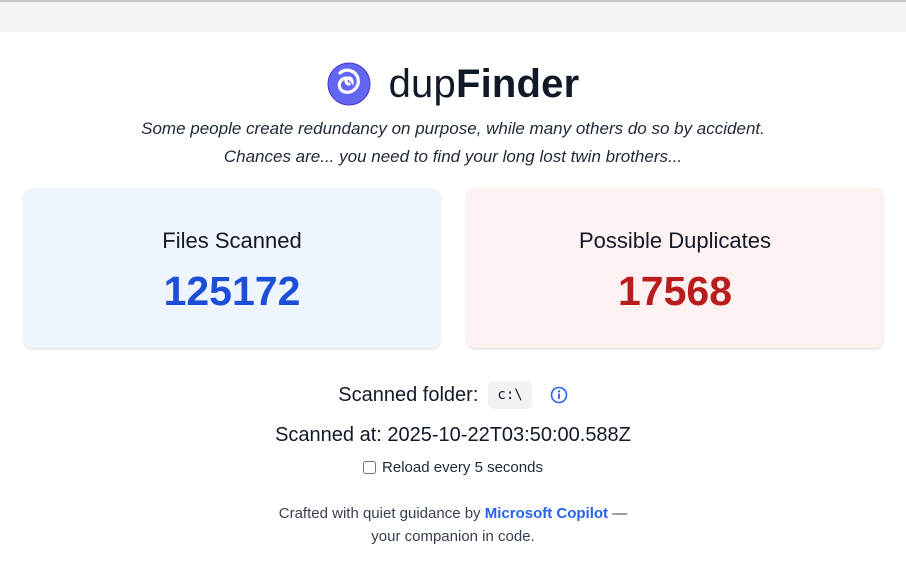 This screenshot has height=588, width=906. What do you see at coordinates (510, 395) in the screenshot?
I see `scanned-folder-path: c:\` at bounding box center [510, 395].